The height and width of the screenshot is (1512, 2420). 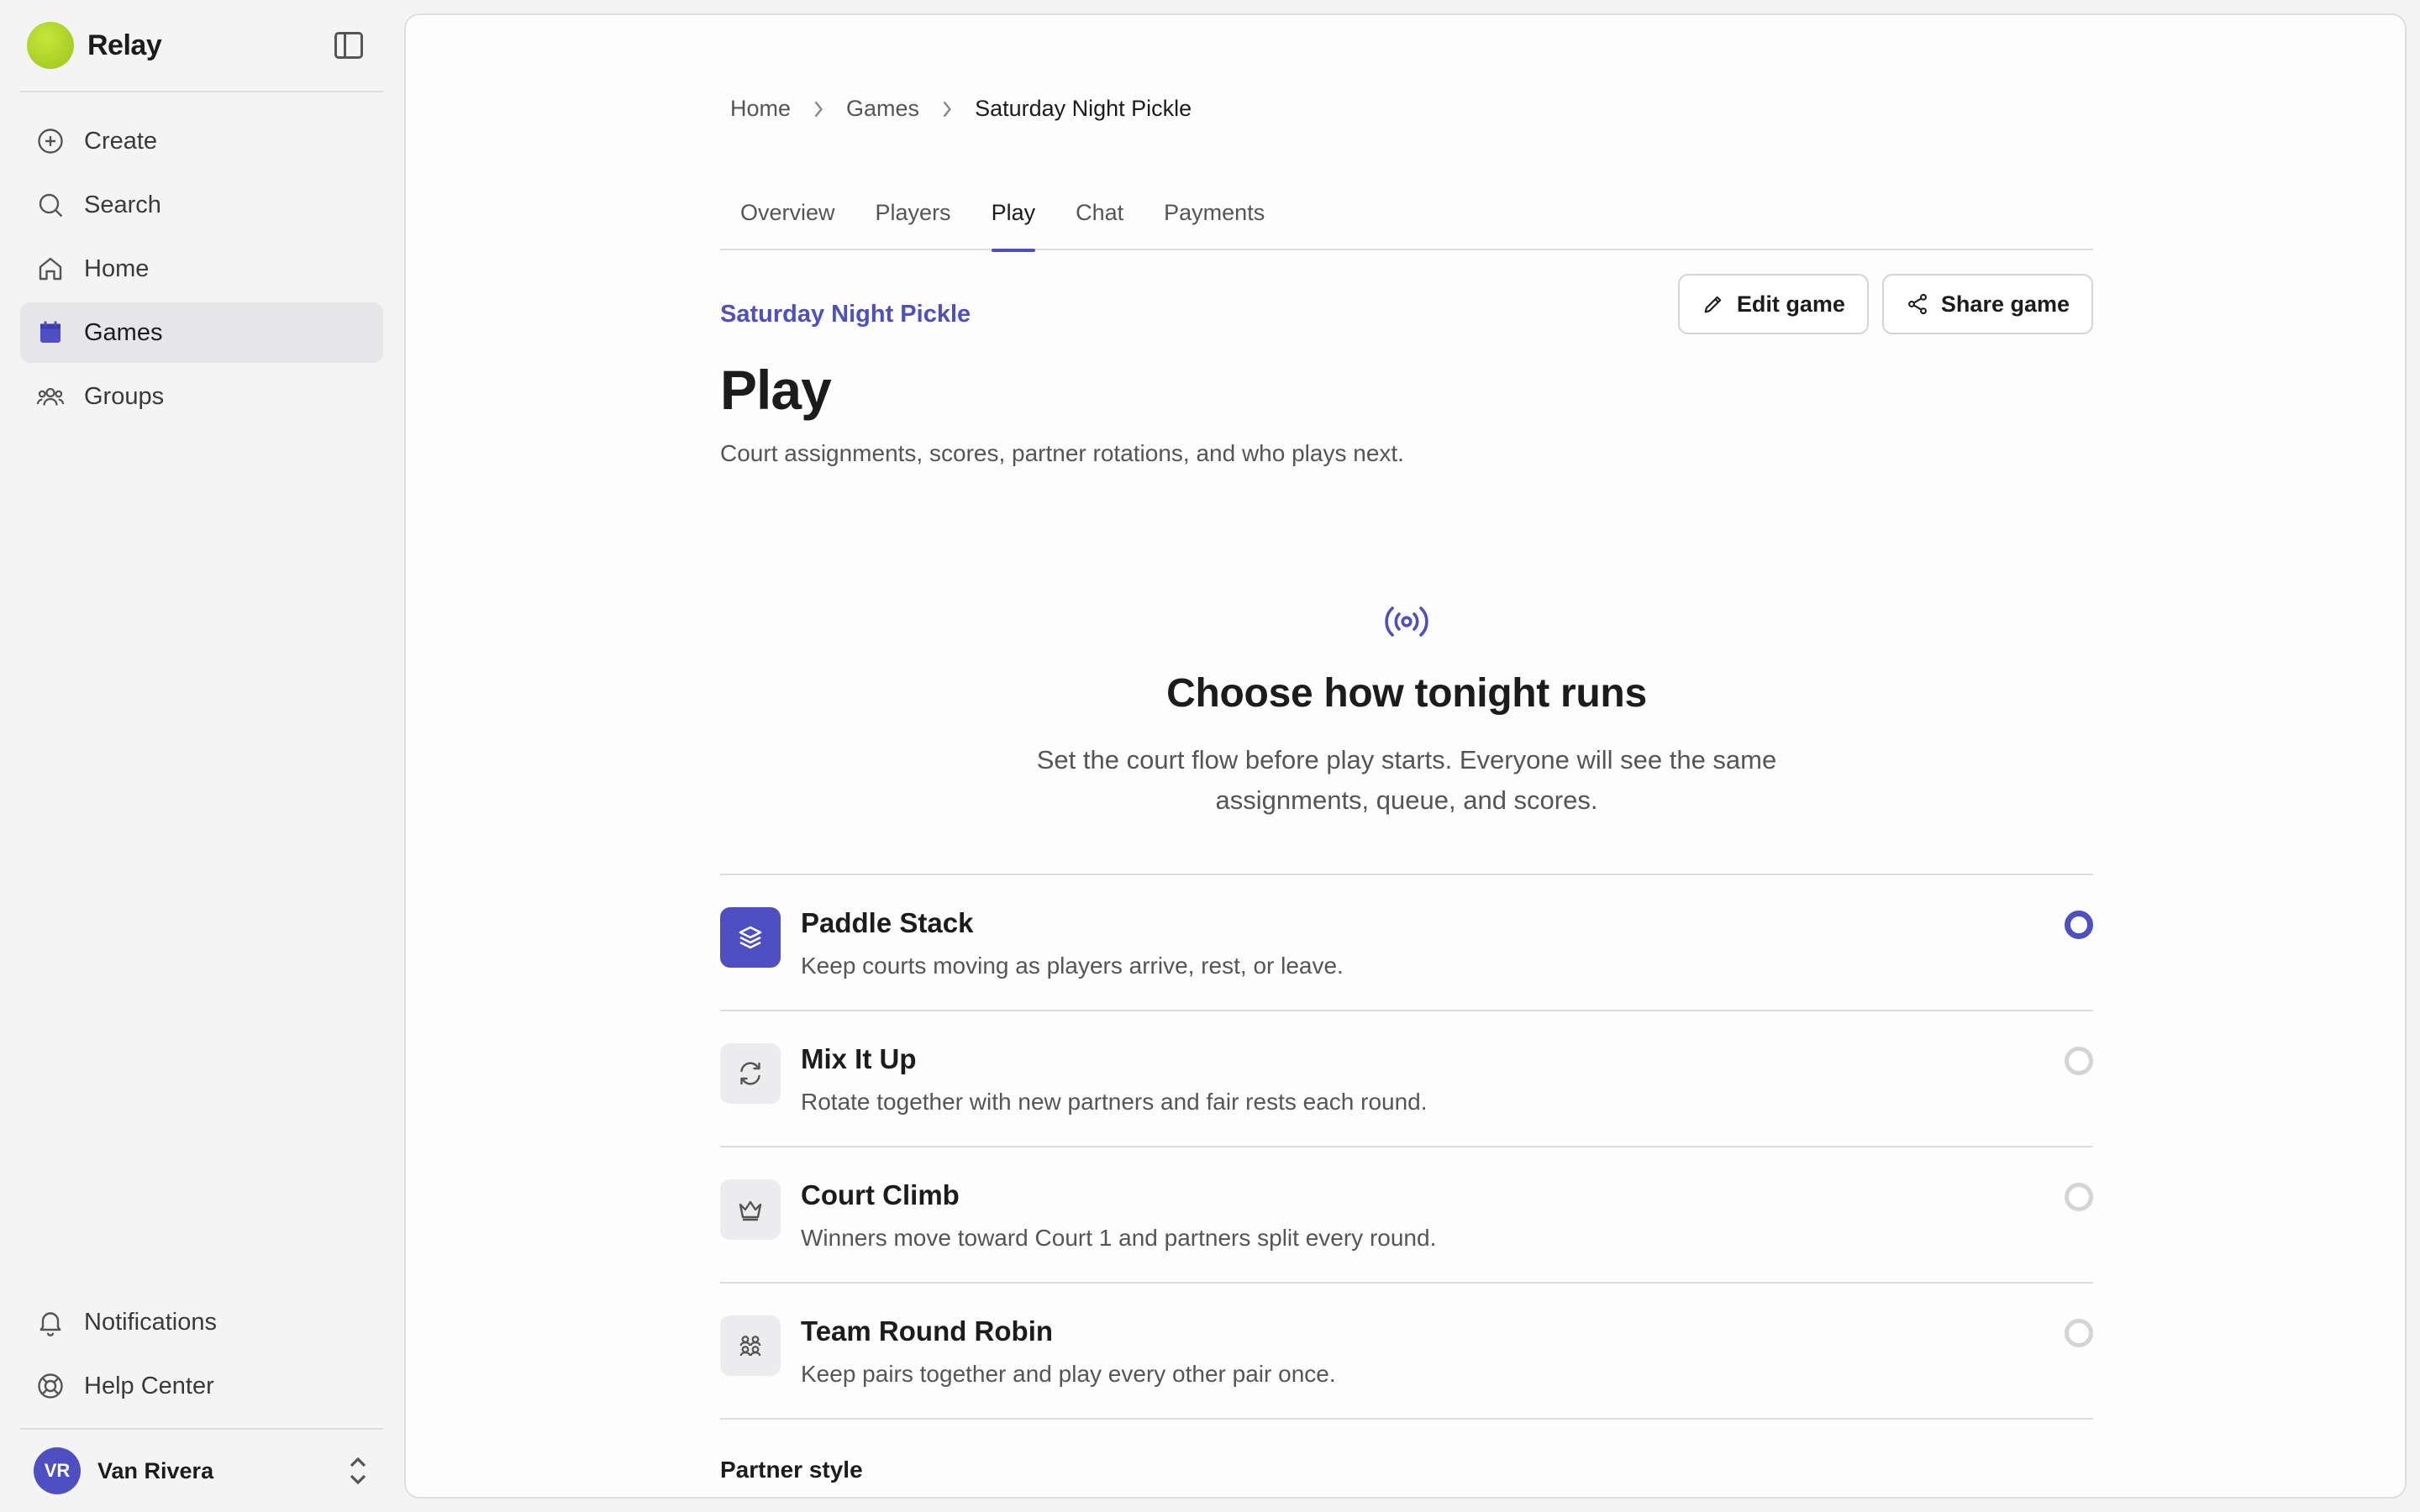 I want to click on game-name-eyebrow: Saturday Night Pickle, so click(x=845, y=314).